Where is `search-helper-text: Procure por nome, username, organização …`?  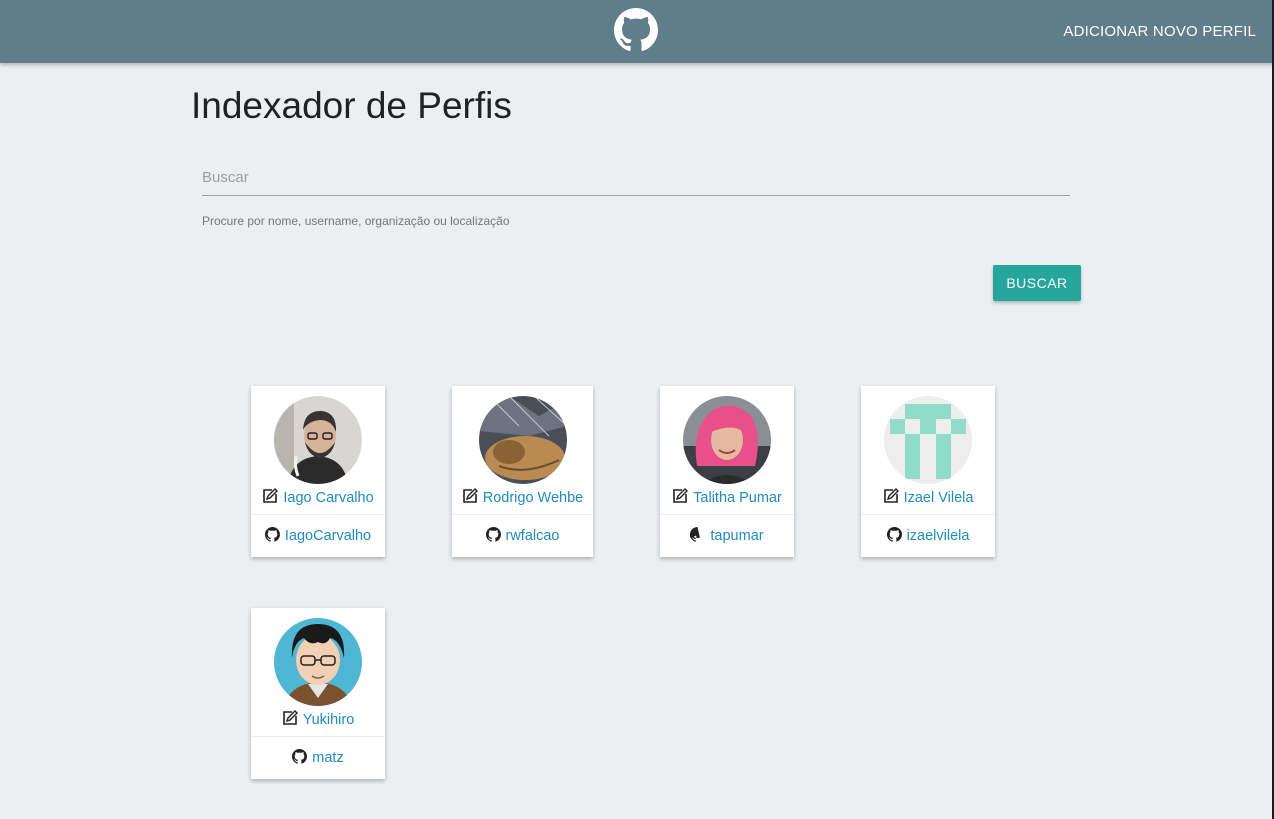
search-helper-text: Procure por nome, username, organização … is located at coordinates (356, 221).